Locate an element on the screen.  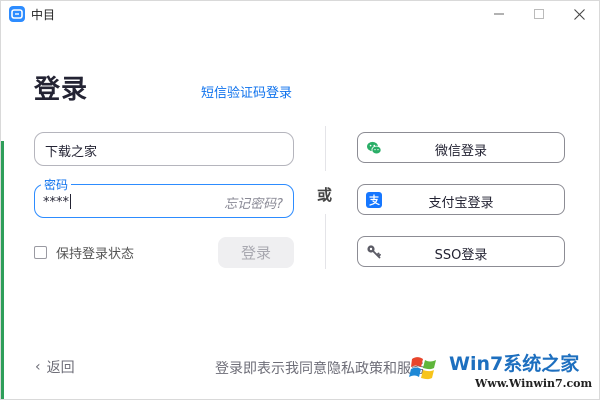
minimize-icon is located at coordinates (499, 14).